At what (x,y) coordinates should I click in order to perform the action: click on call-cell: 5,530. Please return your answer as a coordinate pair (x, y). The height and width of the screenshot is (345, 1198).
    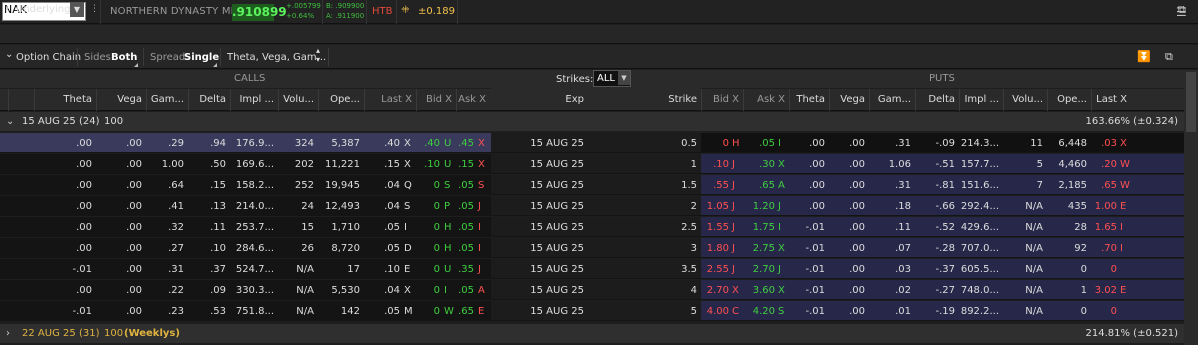
    Looking at the image, I should click on (339, 290).